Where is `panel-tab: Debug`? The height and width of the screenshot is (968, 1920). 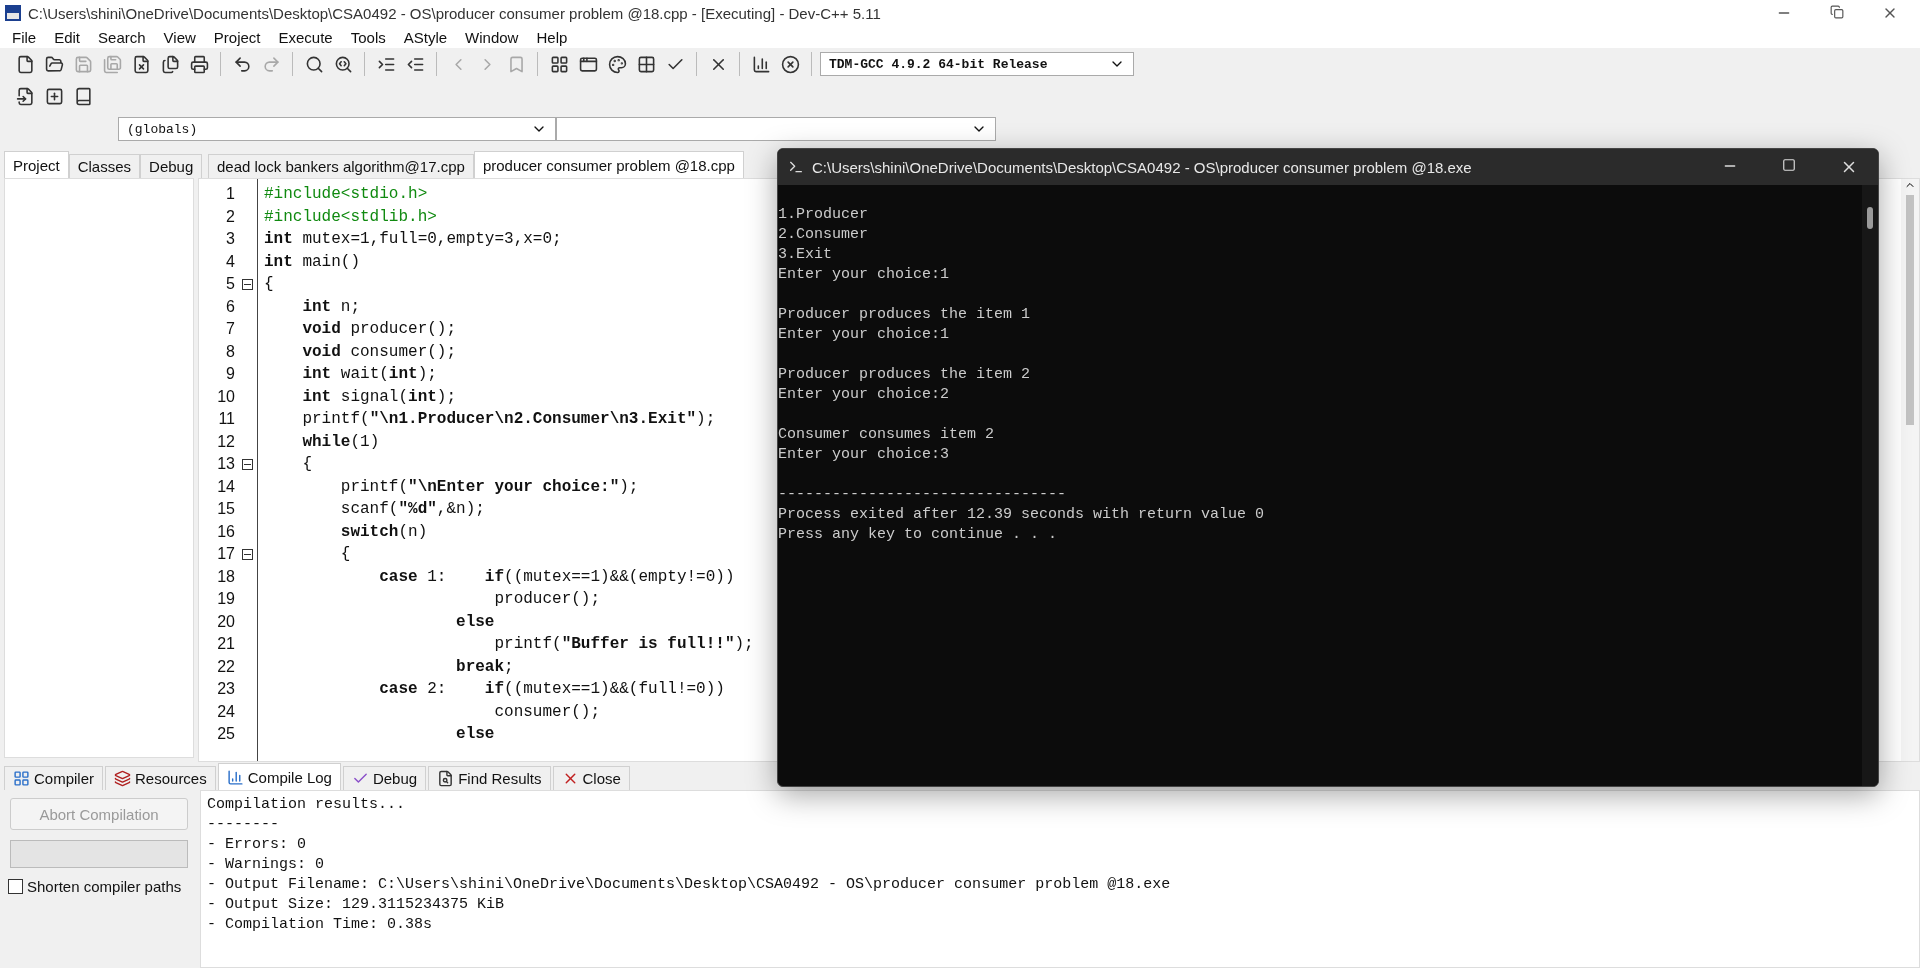
panel-tab: Debug is located at coordinates (171, 166).